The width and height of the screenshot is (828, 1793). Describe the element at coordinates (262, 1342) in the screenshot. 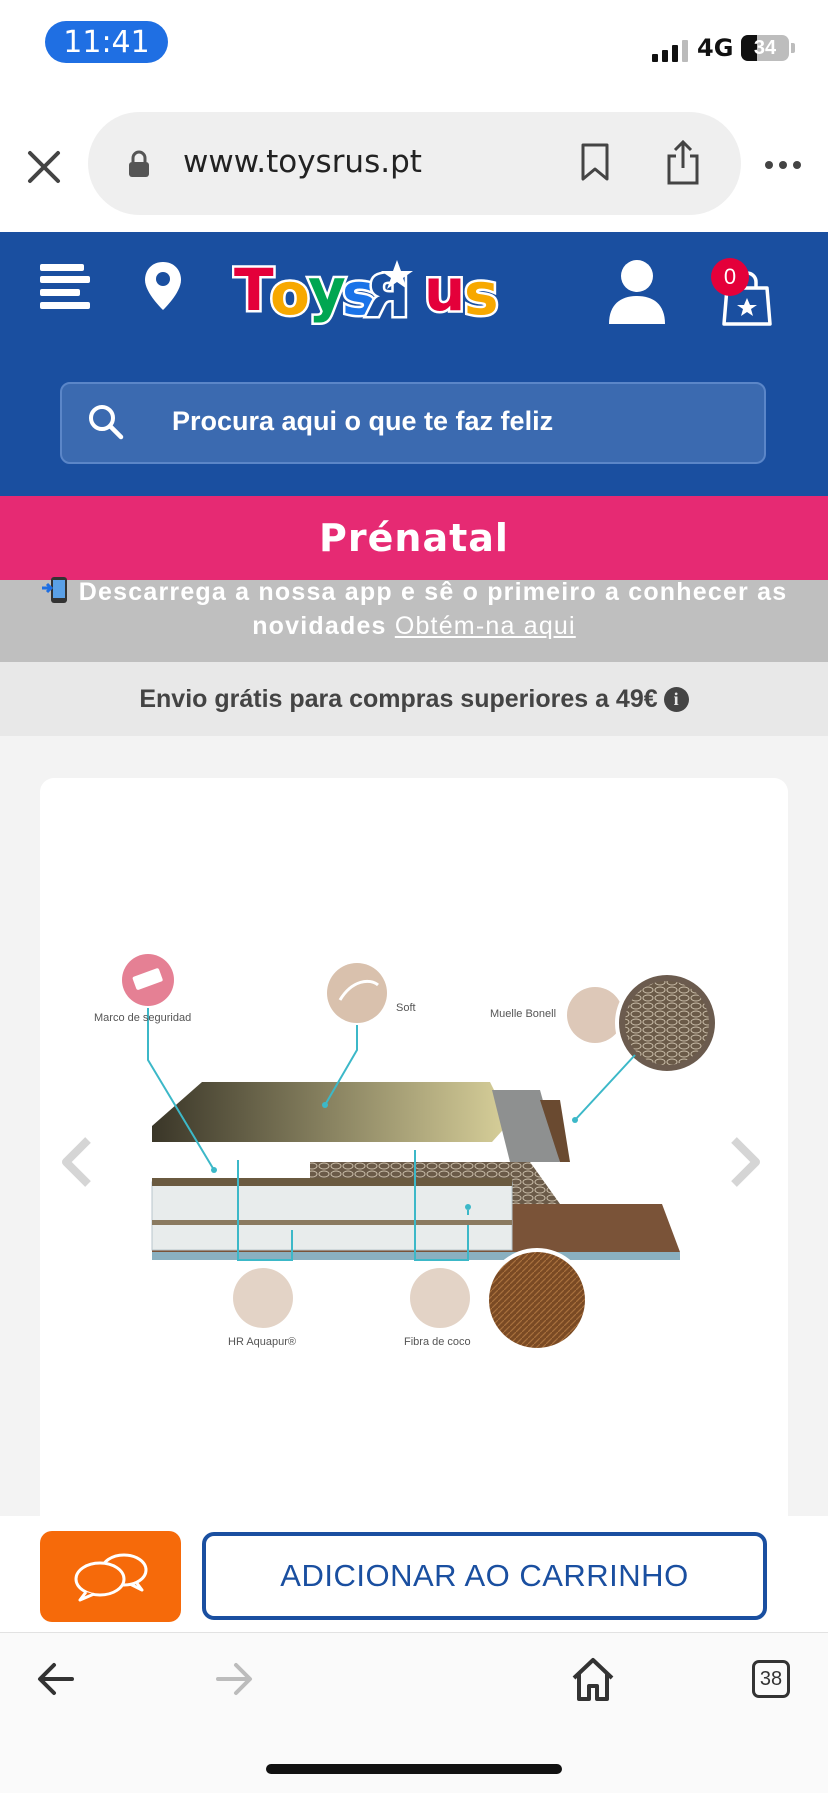

I see `label-hr-foam: HR Aquapur®` at that location.